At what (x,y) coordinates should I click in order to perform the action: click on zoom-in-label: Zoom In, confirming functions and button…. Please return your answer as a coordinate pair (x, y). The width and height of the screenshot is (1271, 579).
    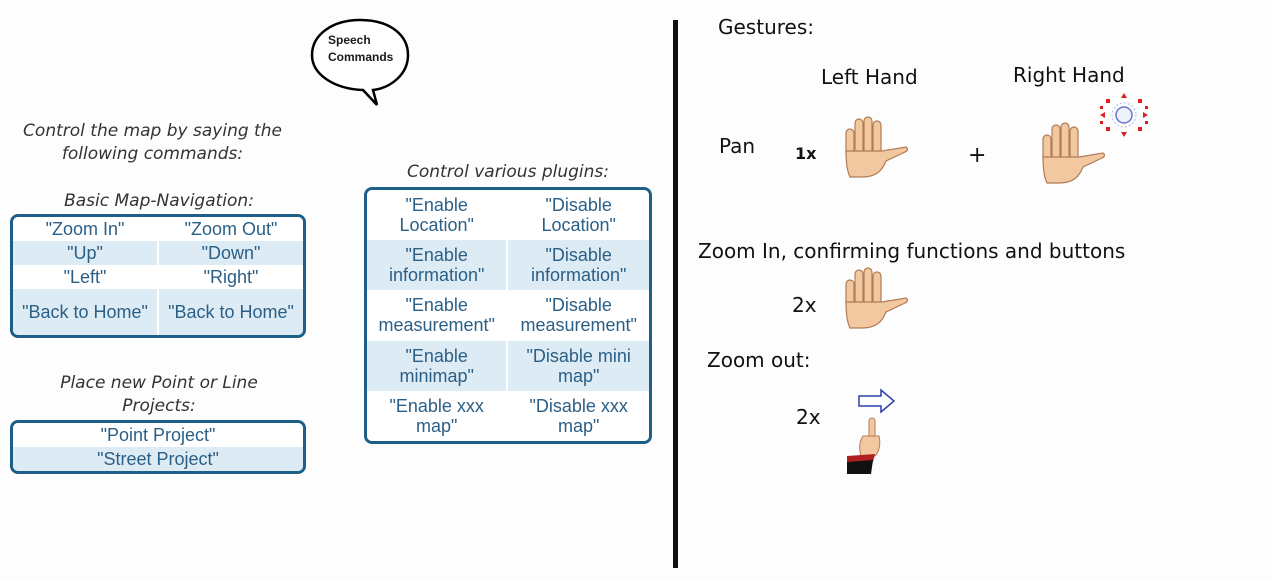
    Looking at the image, I should click on (912, 251).